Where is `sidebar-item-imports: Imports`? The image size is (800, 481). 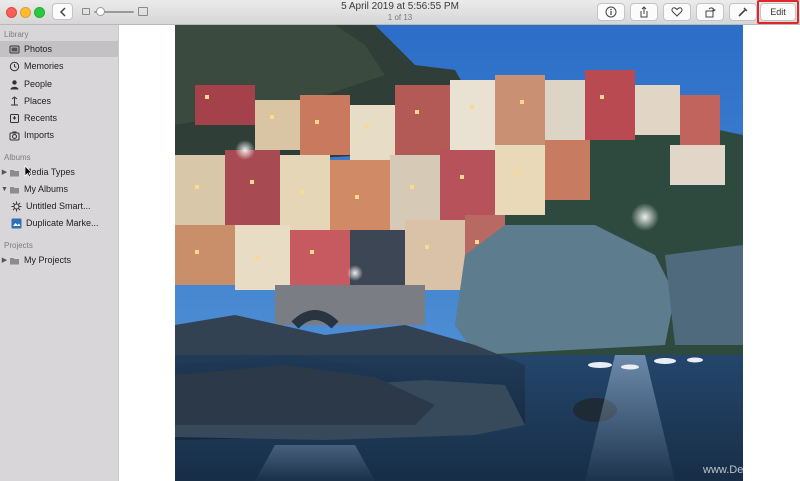 sidebar-item-imports: Imports is located at coordinates (59, 135).